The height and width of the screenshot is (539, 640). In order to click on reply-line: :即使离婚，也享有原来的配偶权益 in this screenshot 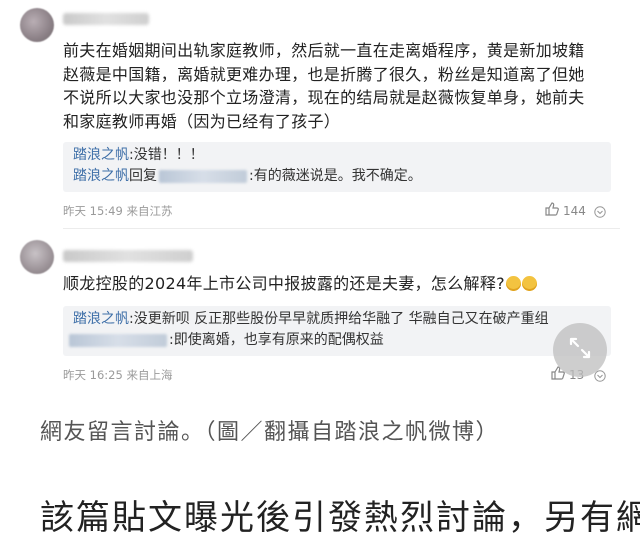, I will do `click(226, 340)`.